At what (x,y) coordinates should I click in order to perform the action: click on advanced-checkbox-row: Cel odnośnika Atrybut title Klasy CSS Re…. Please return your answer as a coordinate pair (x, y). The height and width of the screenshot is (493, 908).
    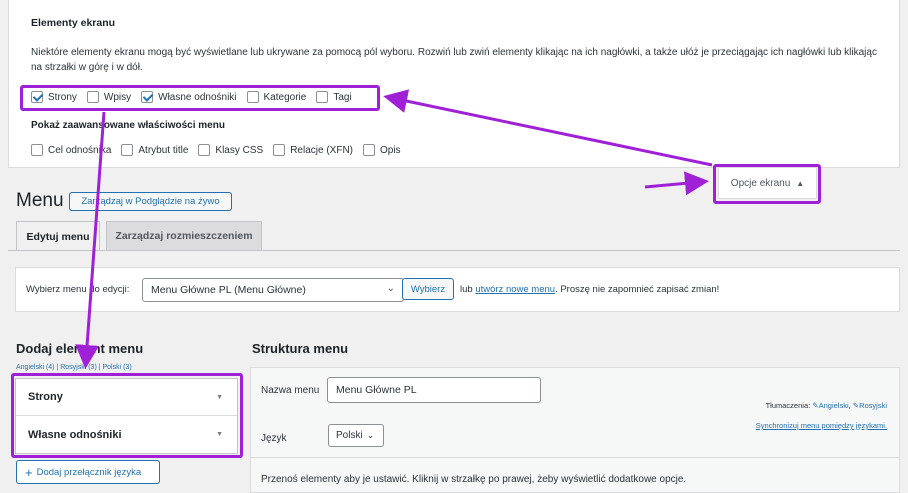
    Looking at the image, I should click on (221, 150).